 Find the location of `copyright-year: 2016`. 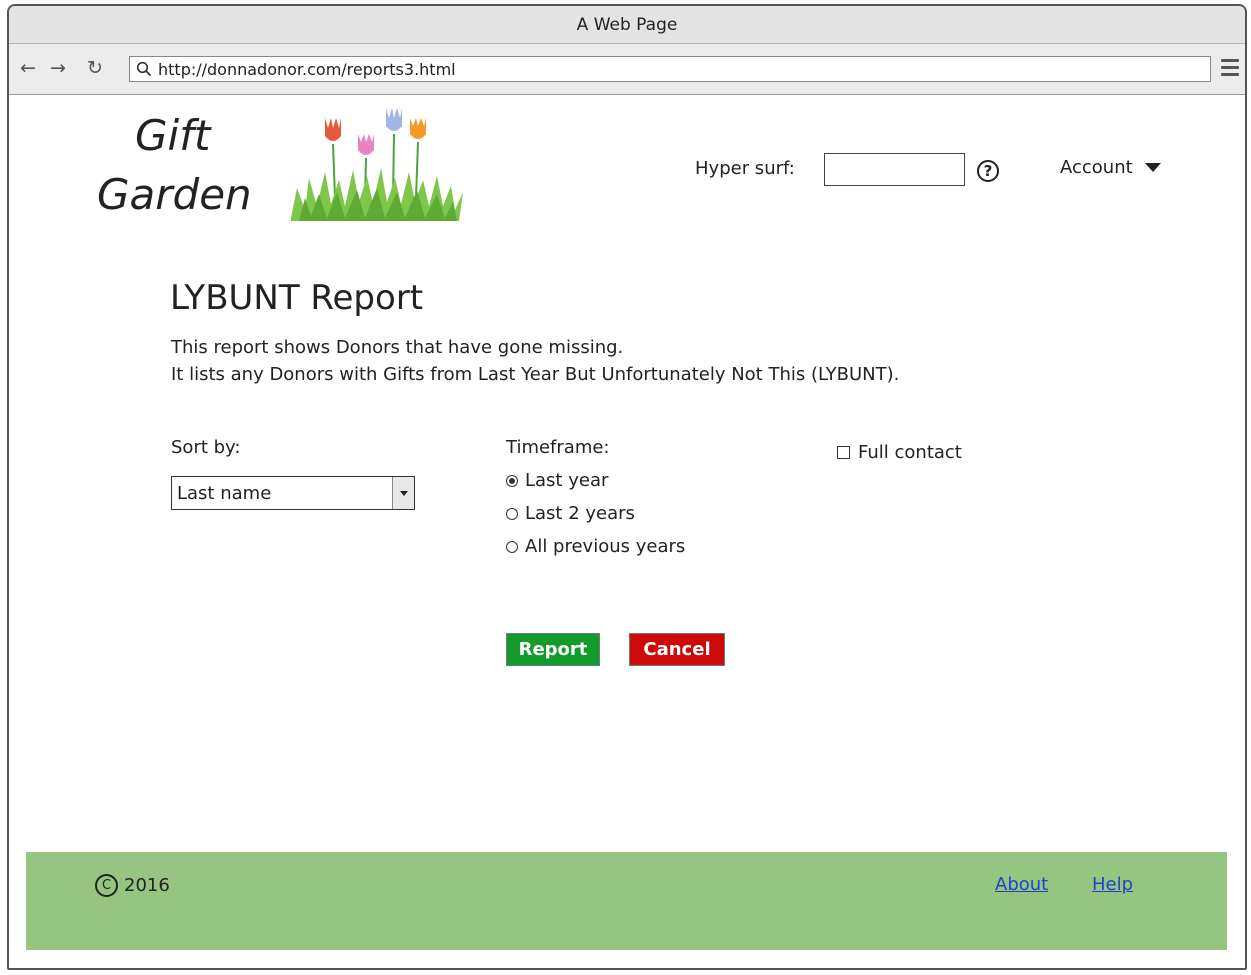

copyright-year: 2016 is located at coordinates (147, 885).